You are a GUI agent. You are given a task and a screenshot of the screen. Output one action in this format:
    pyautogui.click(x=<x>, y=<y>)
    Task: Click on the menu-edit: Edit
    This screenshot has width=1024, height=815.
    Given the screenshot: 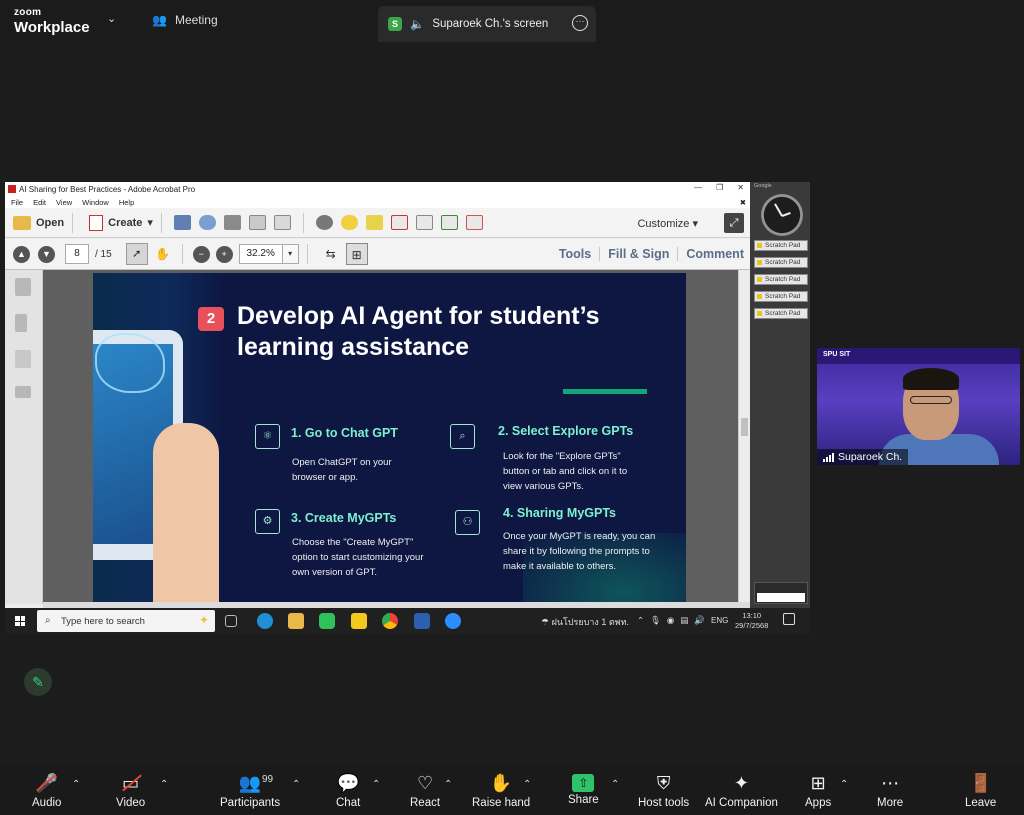 What is the action you would take?
    pyautogui.click(x=39, y=202)
    